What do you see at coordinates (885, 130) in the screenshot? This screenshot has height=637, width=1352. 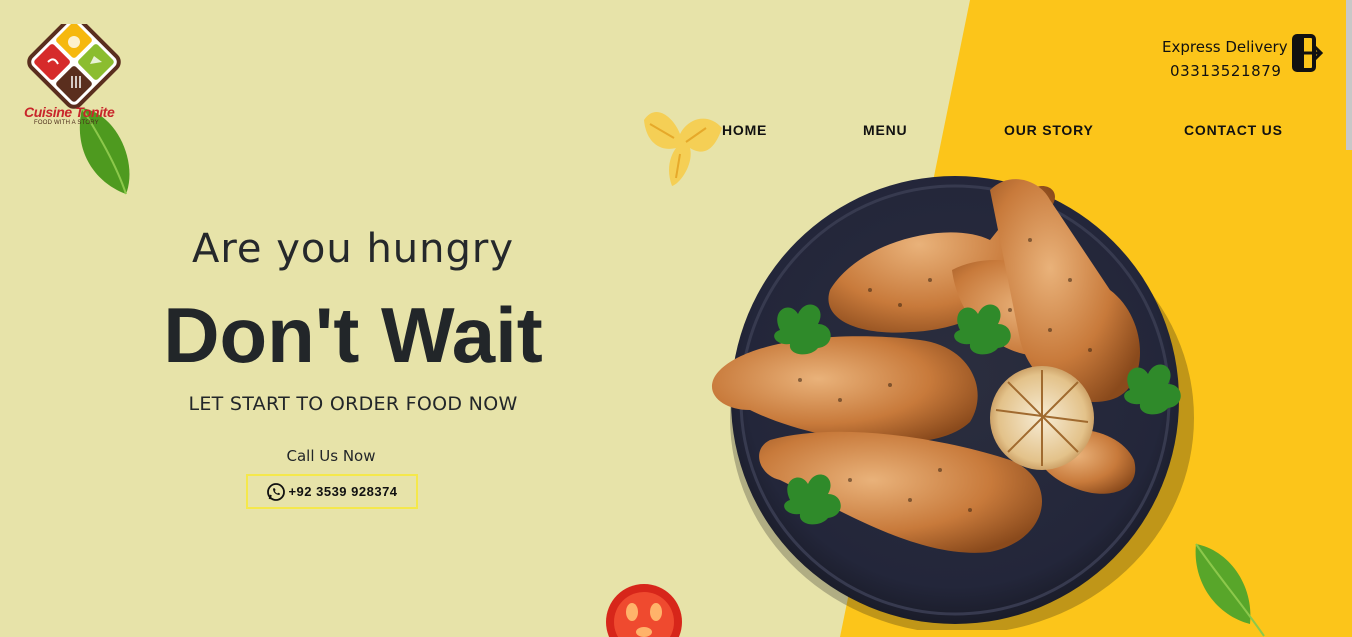 I see `nav-menu: MENU` at bounding box center [885, 130].